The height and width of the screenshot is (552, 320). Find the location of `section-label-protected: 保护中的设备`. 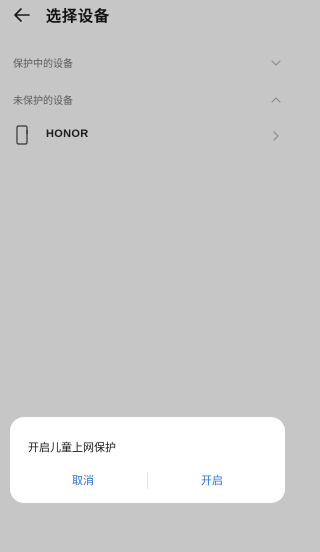

section-label-protected: 保护中的设备 is located at coordinates (43, 64).